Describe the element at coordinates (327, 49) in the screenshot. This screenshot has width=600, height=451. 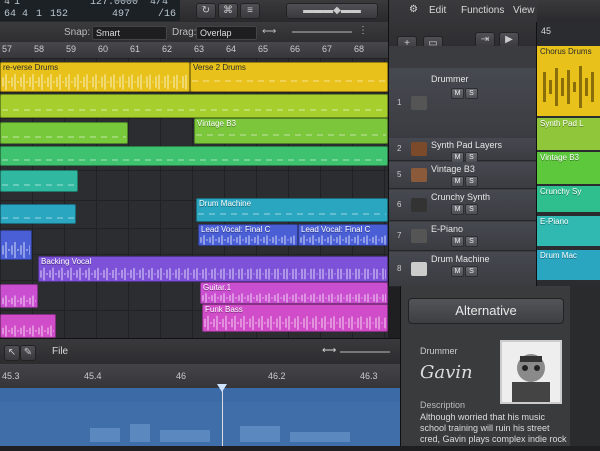
I see `ruler-number: 67` at that location.